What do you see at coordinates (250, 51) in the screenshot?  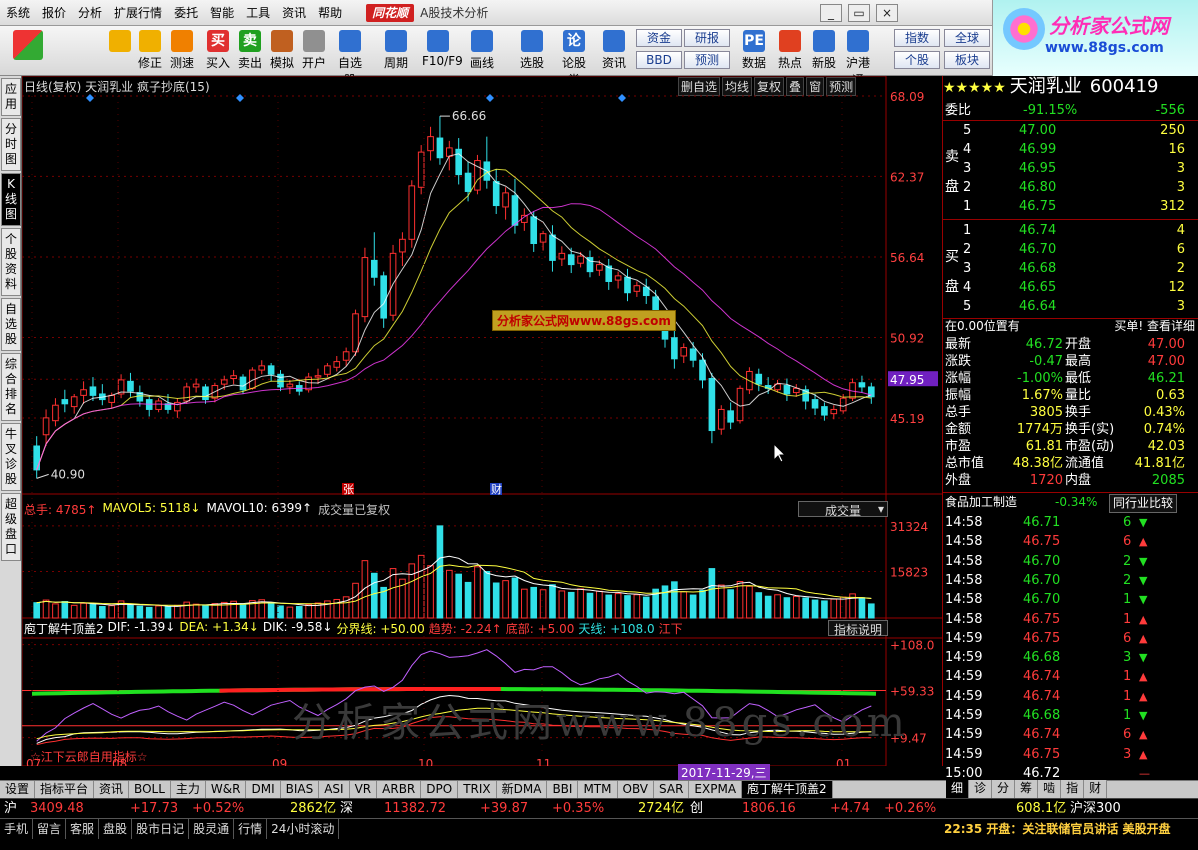 I see `toolbar-button-5: 卖卖出` at bounding box center [250, 51].